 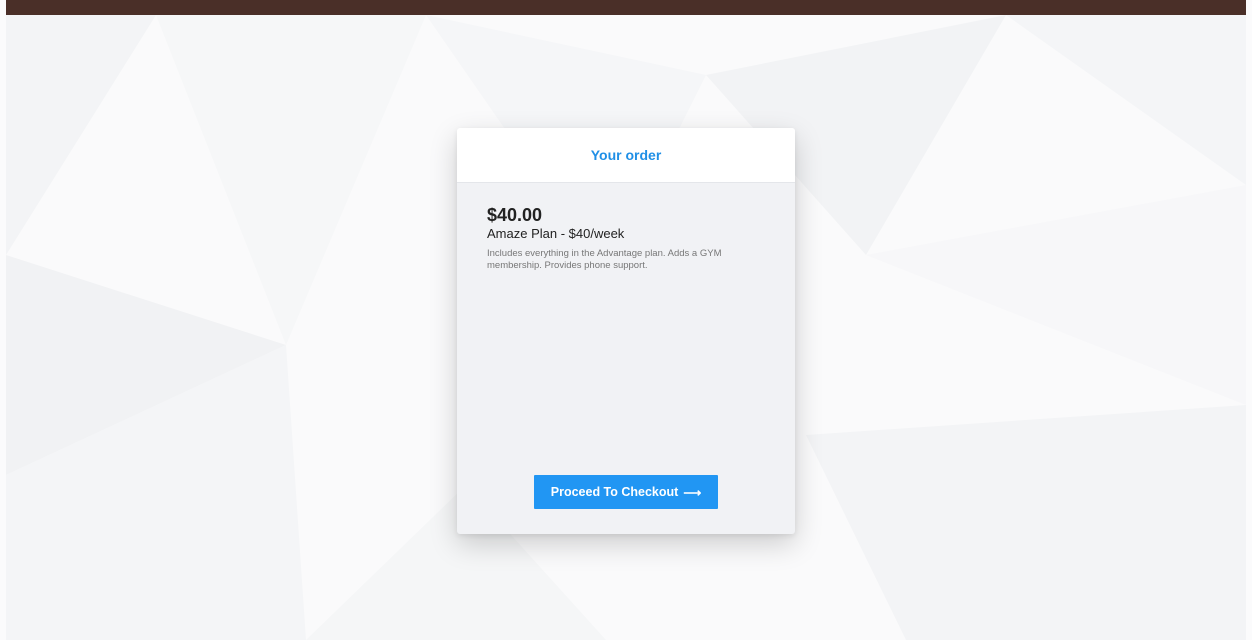 I want to click on arrow-right-icon: ⟶, so click(x=692, y=492).